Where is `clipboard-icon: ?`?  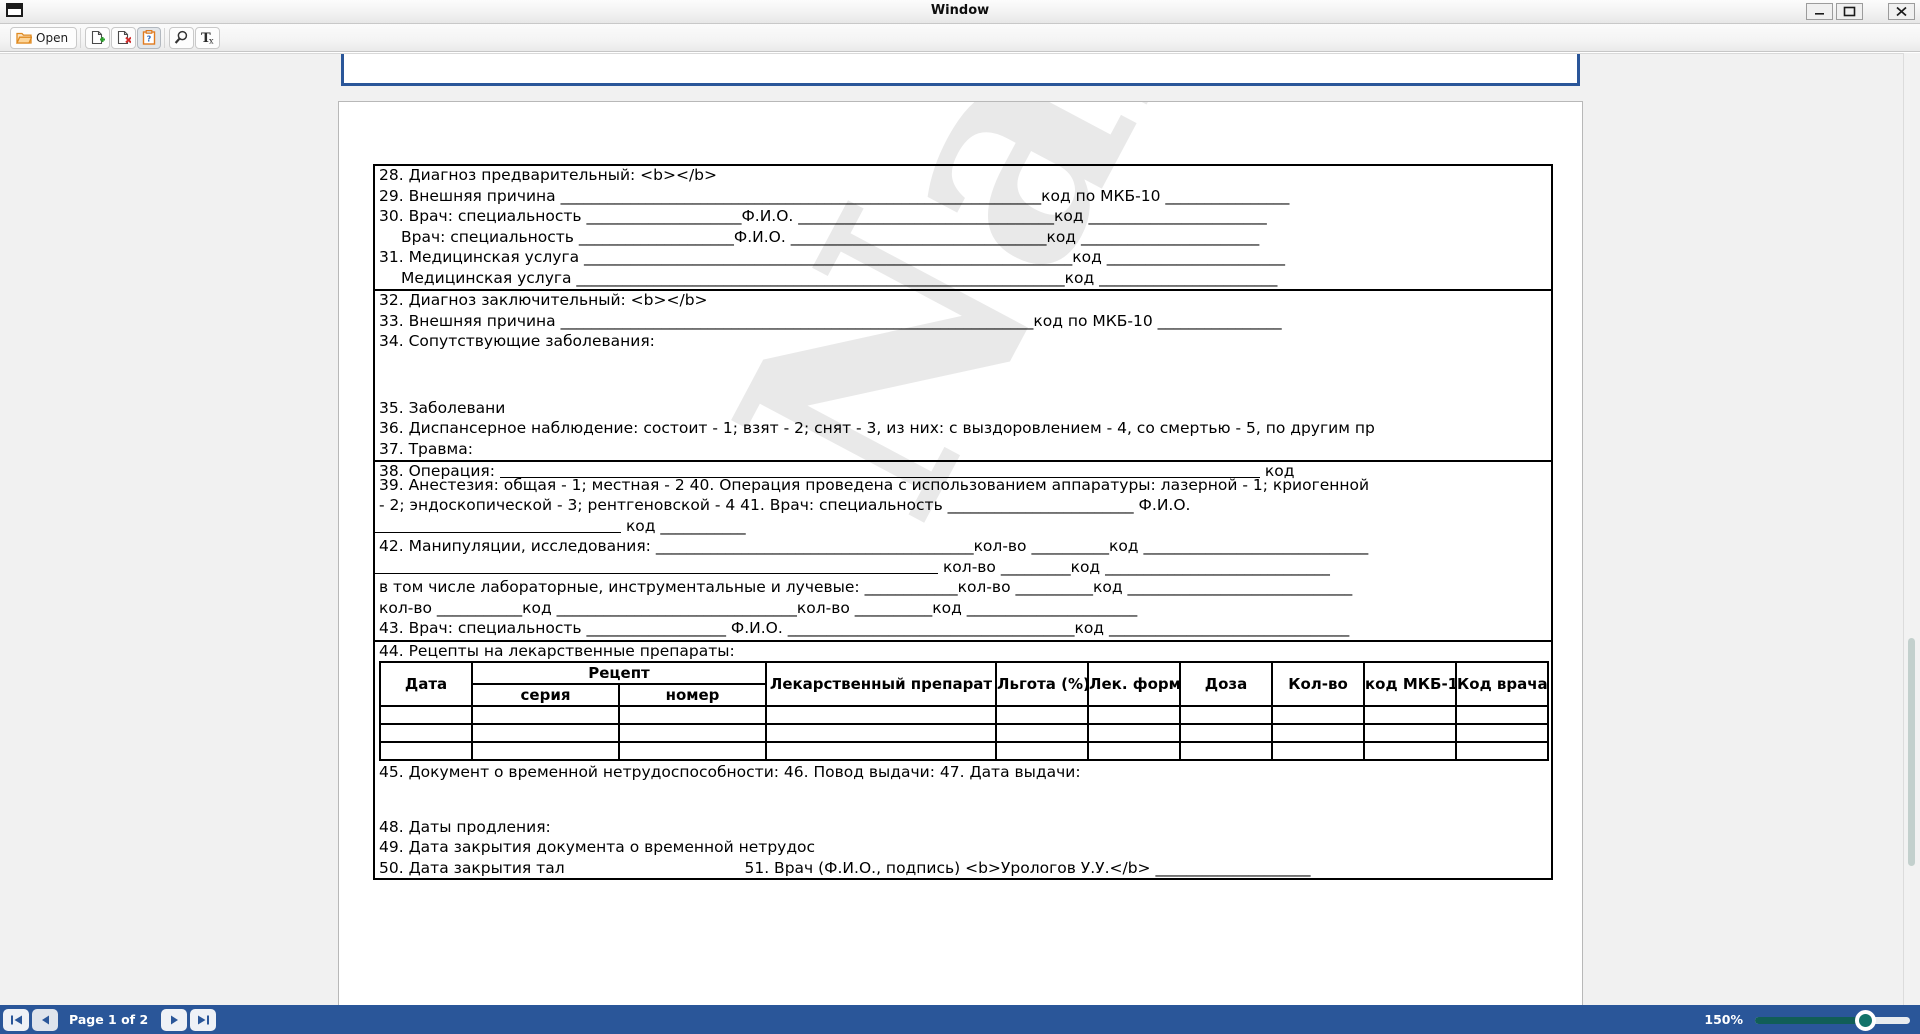
clipboard-icon: ? is located at coordinates (149, 37).